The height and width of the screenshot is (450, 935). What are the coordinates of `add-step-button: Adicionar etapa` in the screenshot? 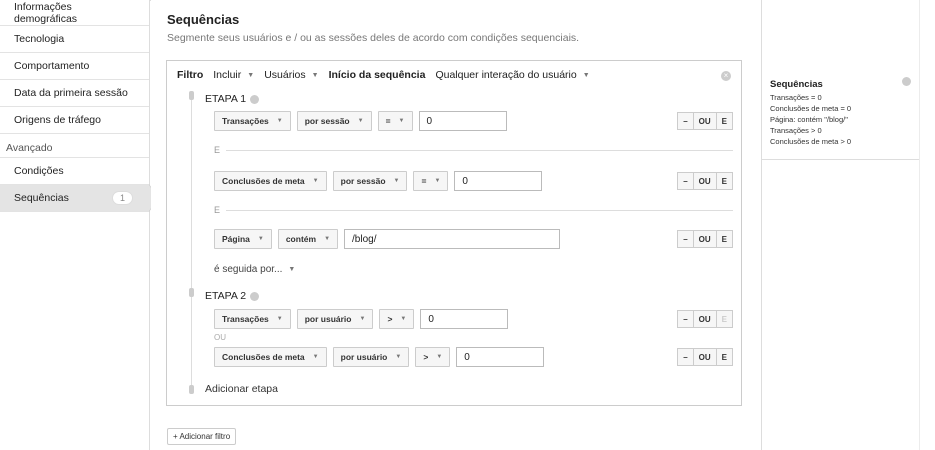 It's located at (241, 389).